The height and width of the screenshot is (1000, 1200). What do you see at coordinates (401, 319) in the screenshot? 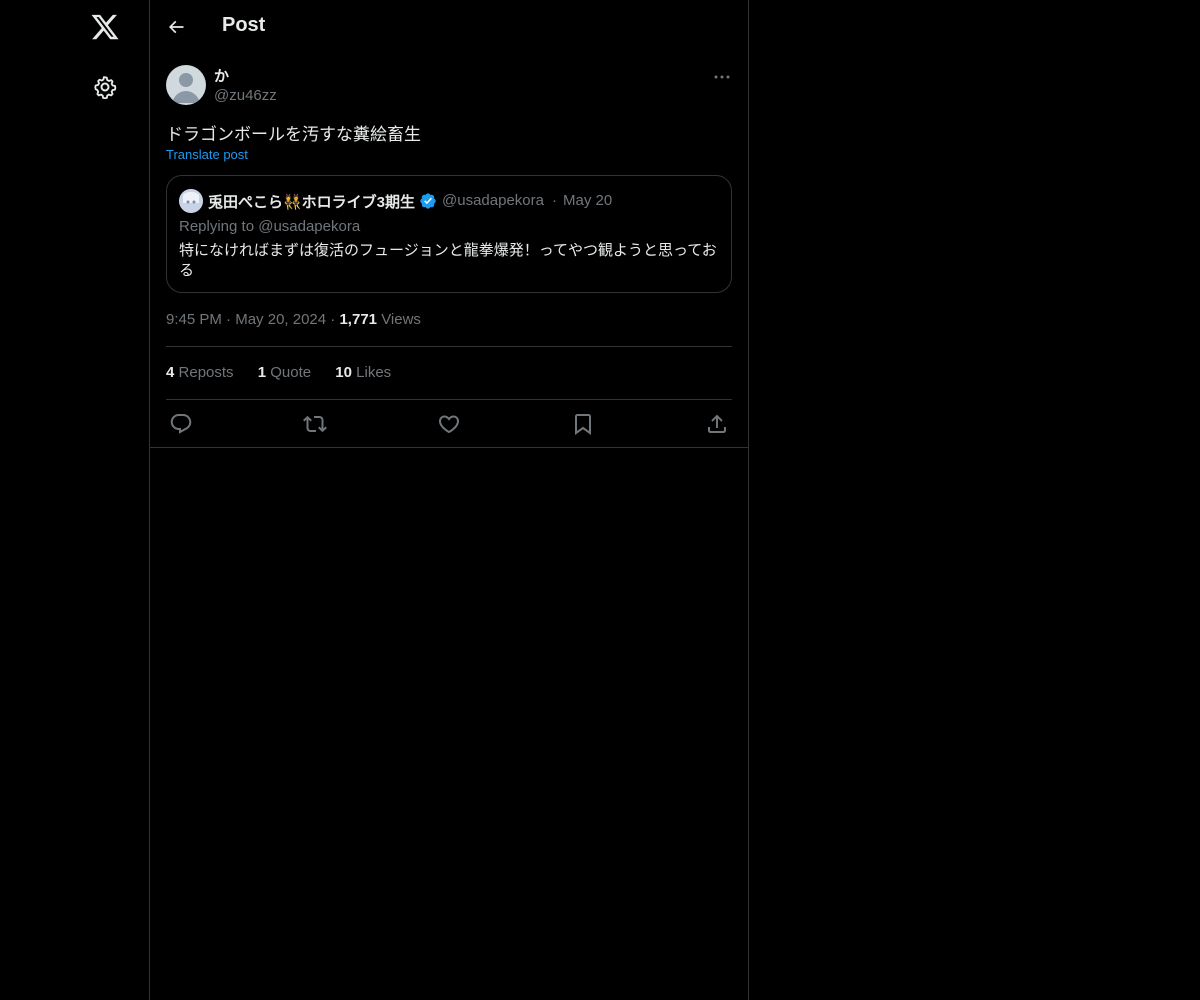
I see `views-label: Views` at bounding box center [401, 319].